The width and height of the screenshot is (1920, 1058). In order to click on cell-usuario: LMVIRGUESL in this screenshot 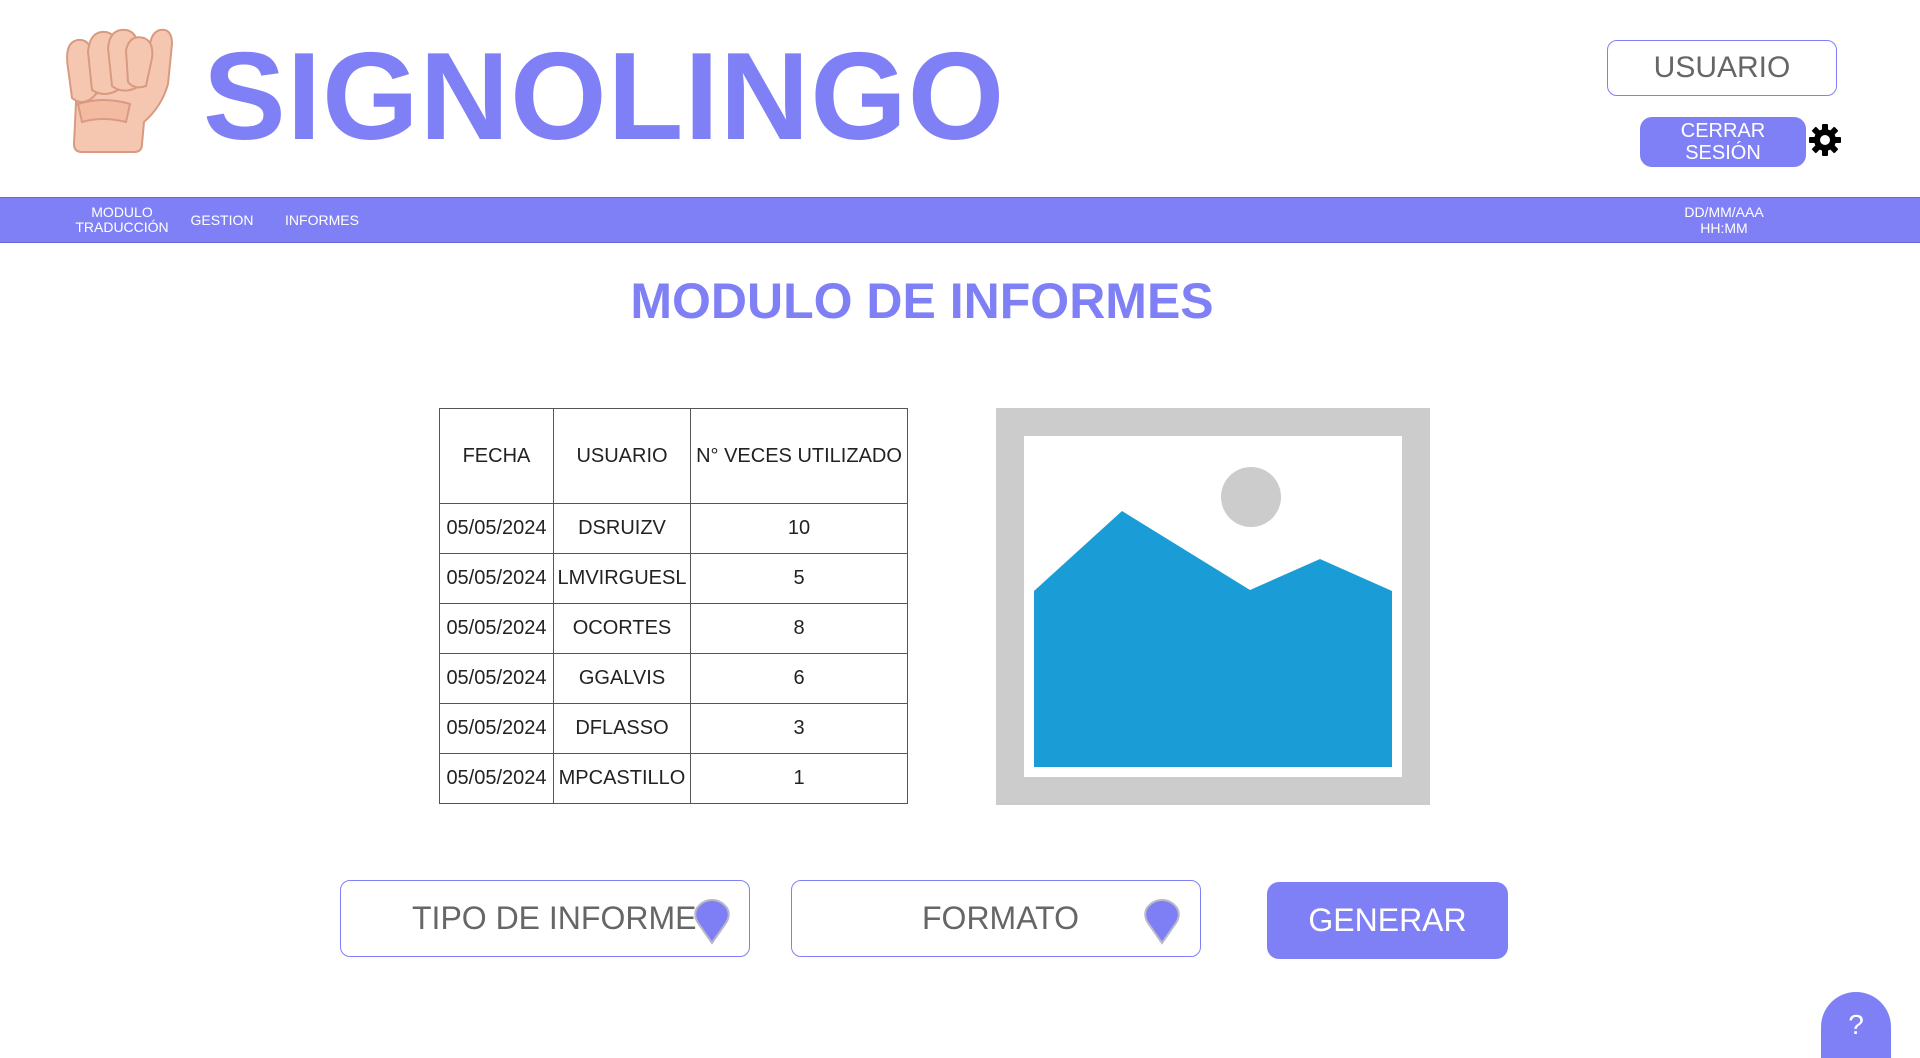, I will do `click(622, 578)`.